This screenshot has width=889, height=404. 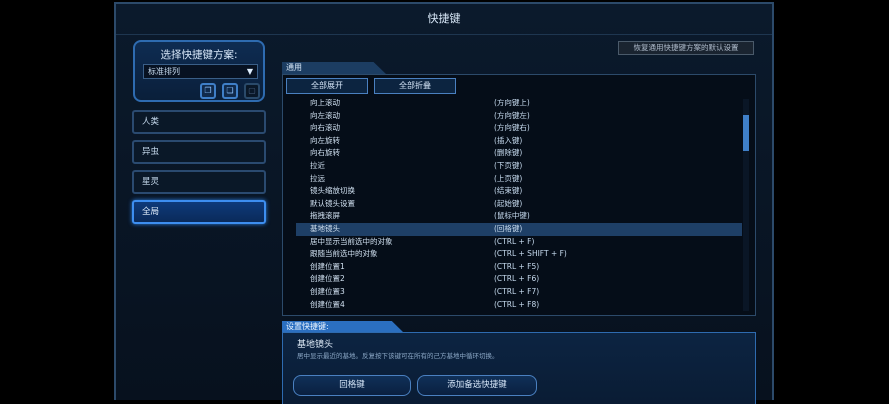 What do you see at coordinates (327, 86) in the screenshot?
I see `expand-all-button: 全部展开` at bounding box center [327, 86].